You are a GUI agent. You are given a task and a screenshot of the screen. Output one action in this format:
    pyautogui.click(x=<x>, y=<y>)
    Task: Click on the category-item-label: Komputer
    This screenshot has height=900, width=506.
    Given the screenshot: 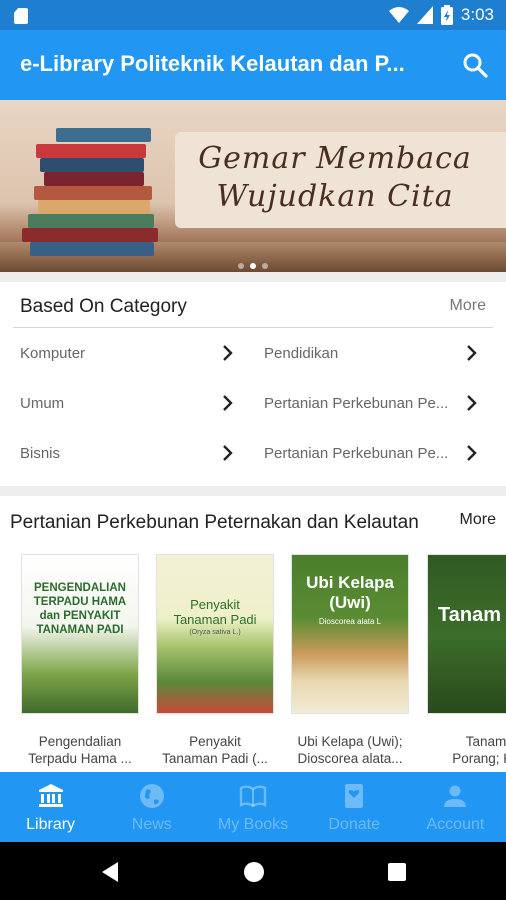 What is the action you would take?
    pyautogui.click(x=53, y=353)
    